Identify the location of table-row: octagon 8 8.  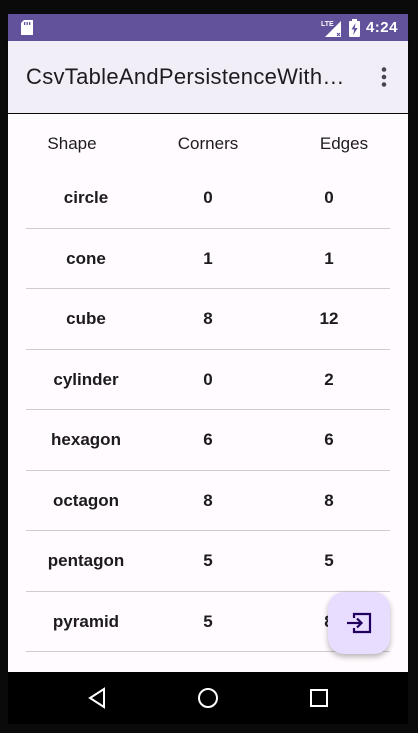
(208, 501).